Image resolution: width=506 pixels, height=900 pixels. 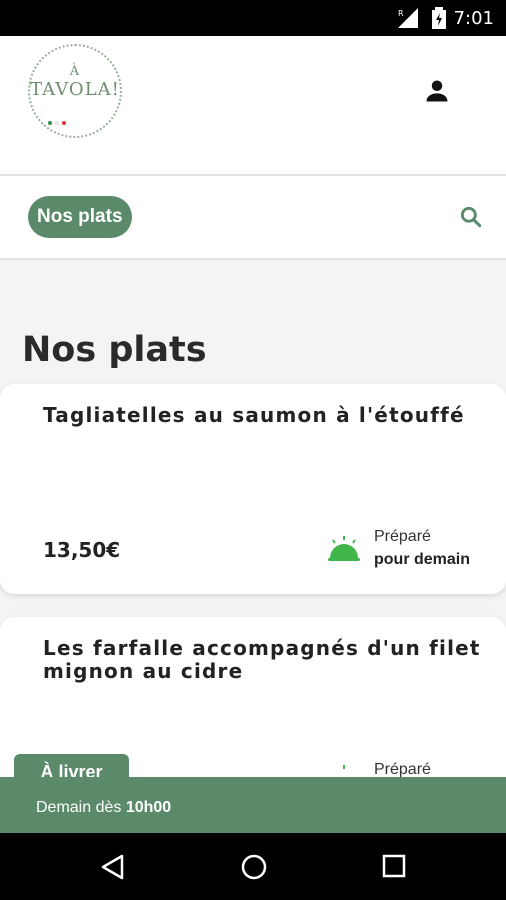 What do you see at coordinates (253, 218) in the screenshot?
I see `category-nav: Nos plats` at bounding box center [253, 218].